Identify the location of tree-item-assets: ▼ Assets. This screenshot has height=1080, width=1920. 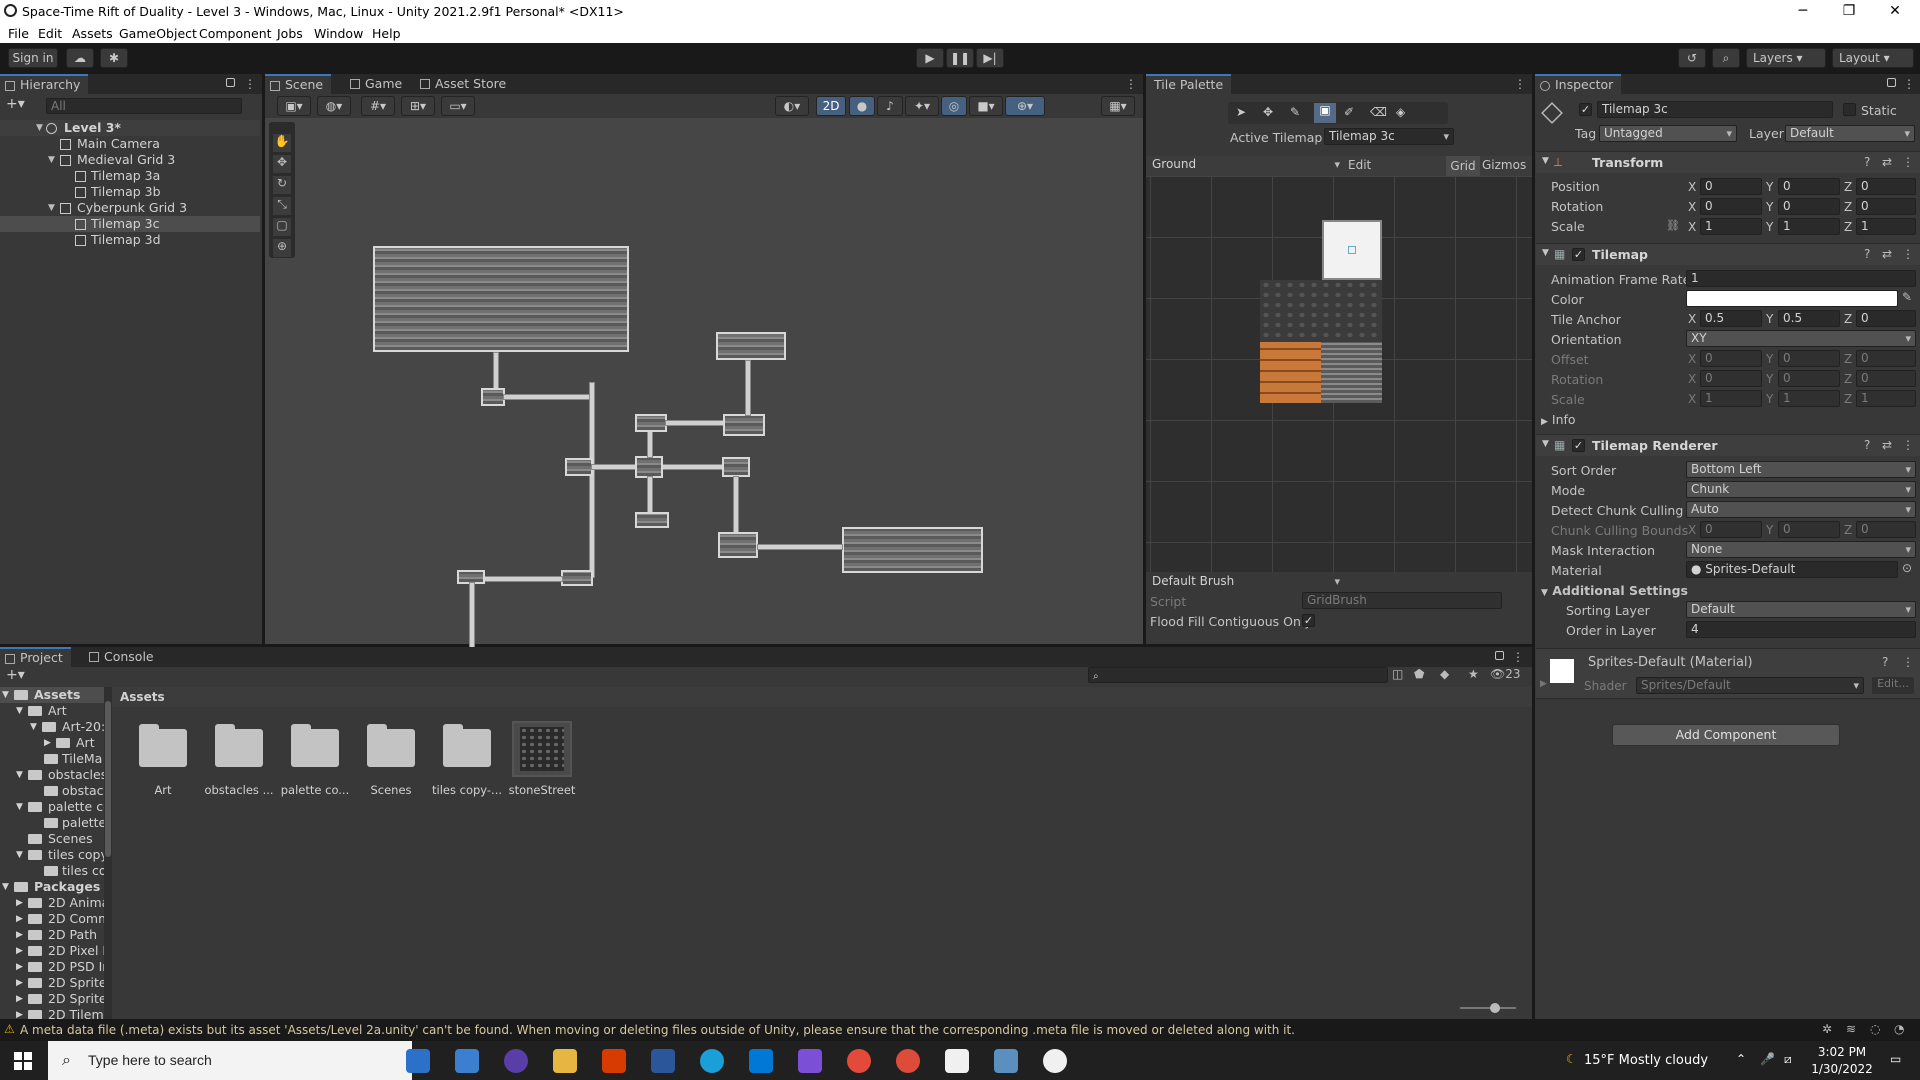
(52, 695).